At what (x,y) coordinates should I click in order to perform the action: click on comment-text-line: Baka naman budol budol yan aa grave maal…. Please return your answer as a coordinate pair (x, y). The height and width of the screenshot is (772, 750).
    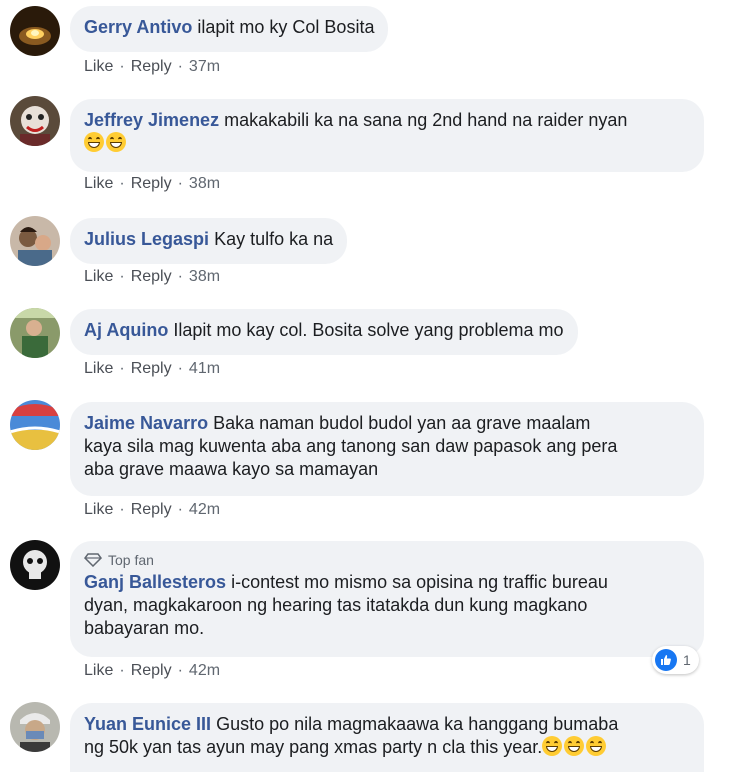
    Looking at the image, I should click on (402, 423).